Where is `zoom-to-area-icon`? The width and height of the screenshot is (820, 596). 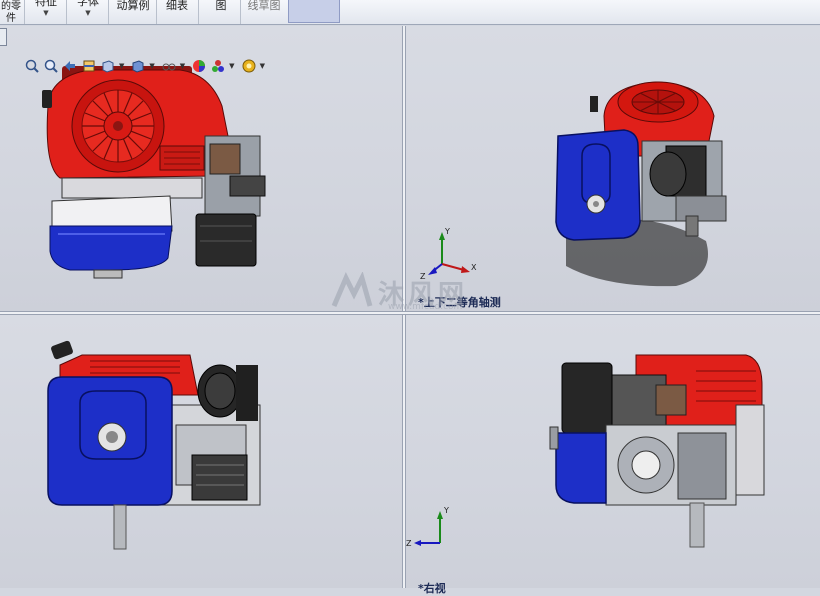
zoom-to-area-icon is located at coordinates (51, 66).